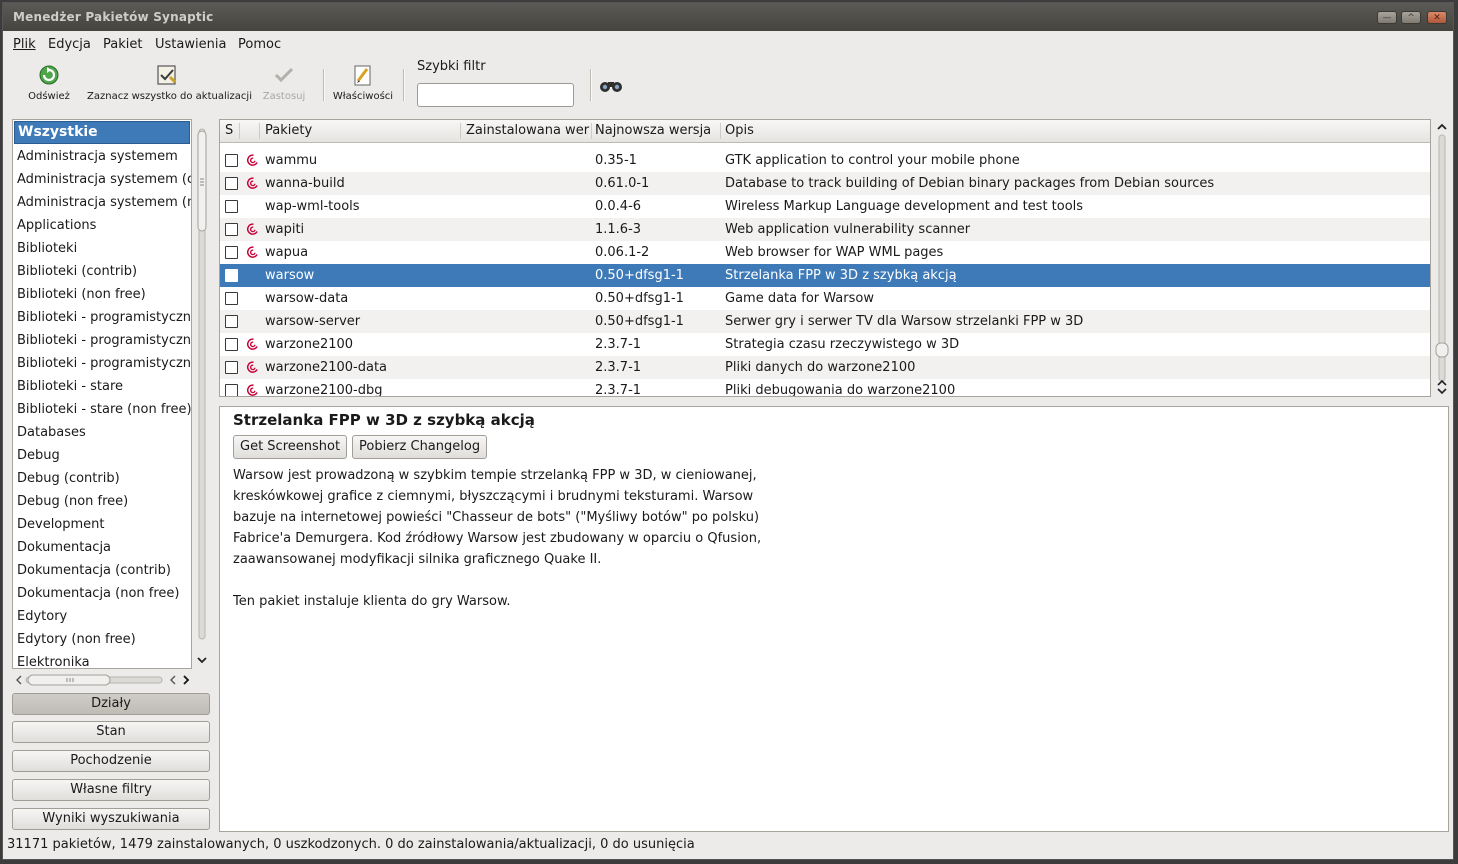 This screenshot has height=864, width=1458. What do you see at coordinates (102, 501) in the screenshot?
I see `section-item: Debug (non free)` at bounding box center [102, 501].